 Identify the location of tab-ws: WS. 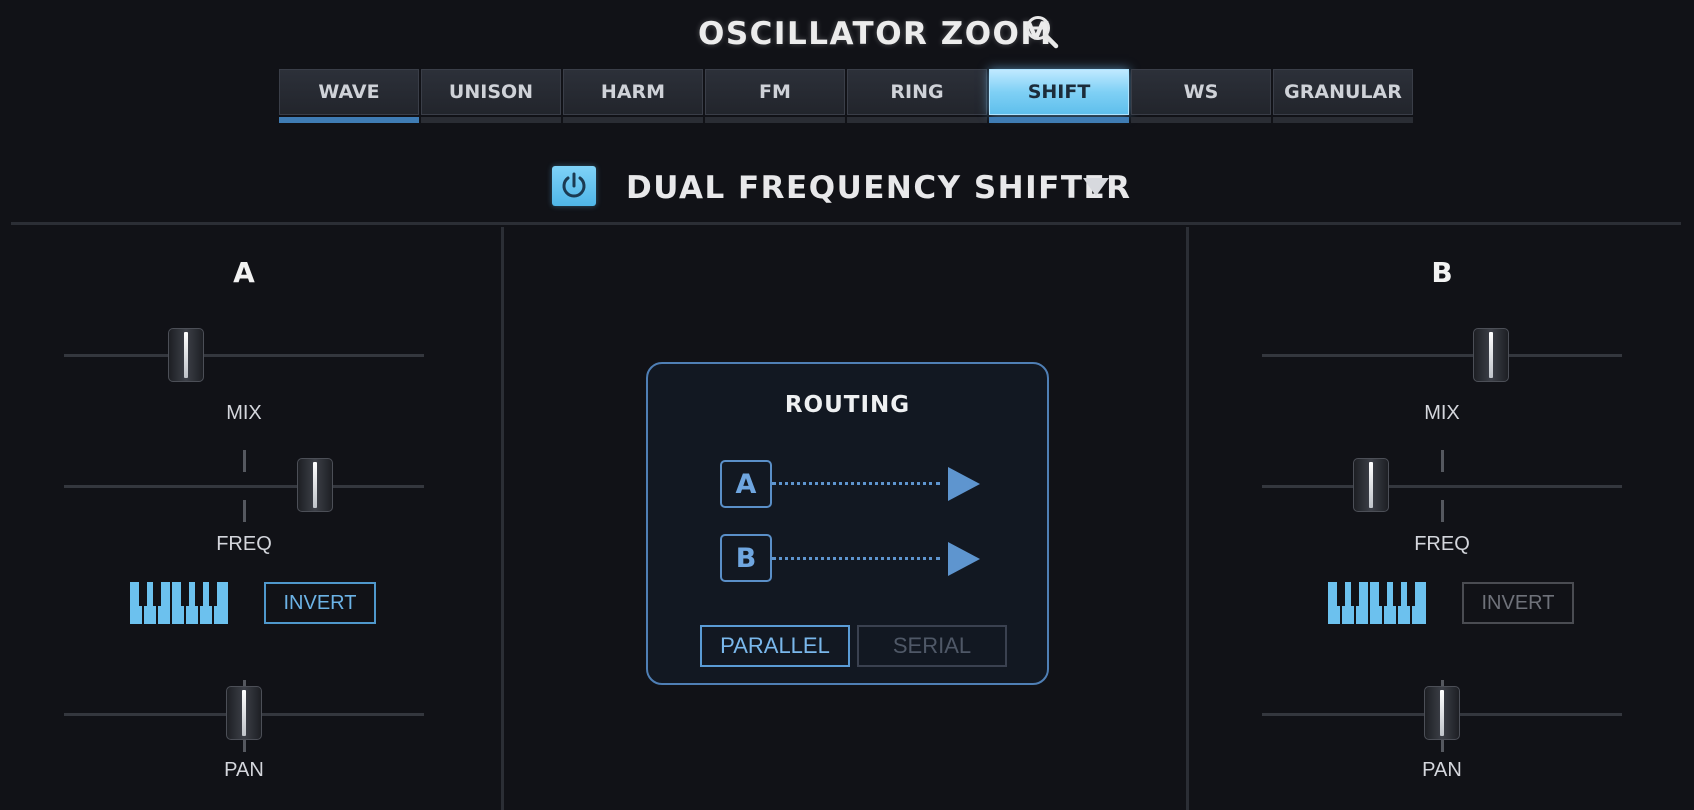
(1201, 92).